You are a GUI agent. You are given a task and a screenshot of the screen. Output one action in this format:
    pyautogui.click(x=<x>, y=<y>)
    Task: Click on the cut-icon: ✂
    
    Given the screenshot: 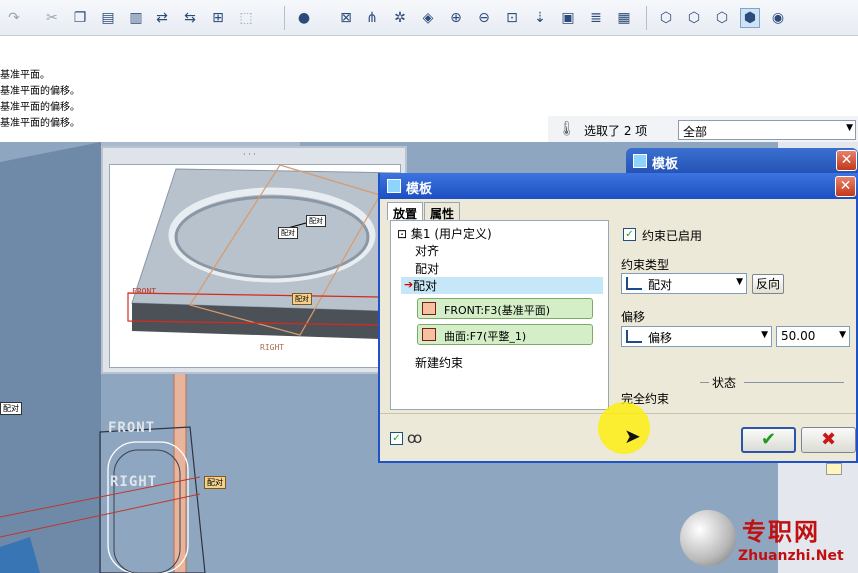 What is the action you would take?
    pyautogui.click(x=52, y=18)
    